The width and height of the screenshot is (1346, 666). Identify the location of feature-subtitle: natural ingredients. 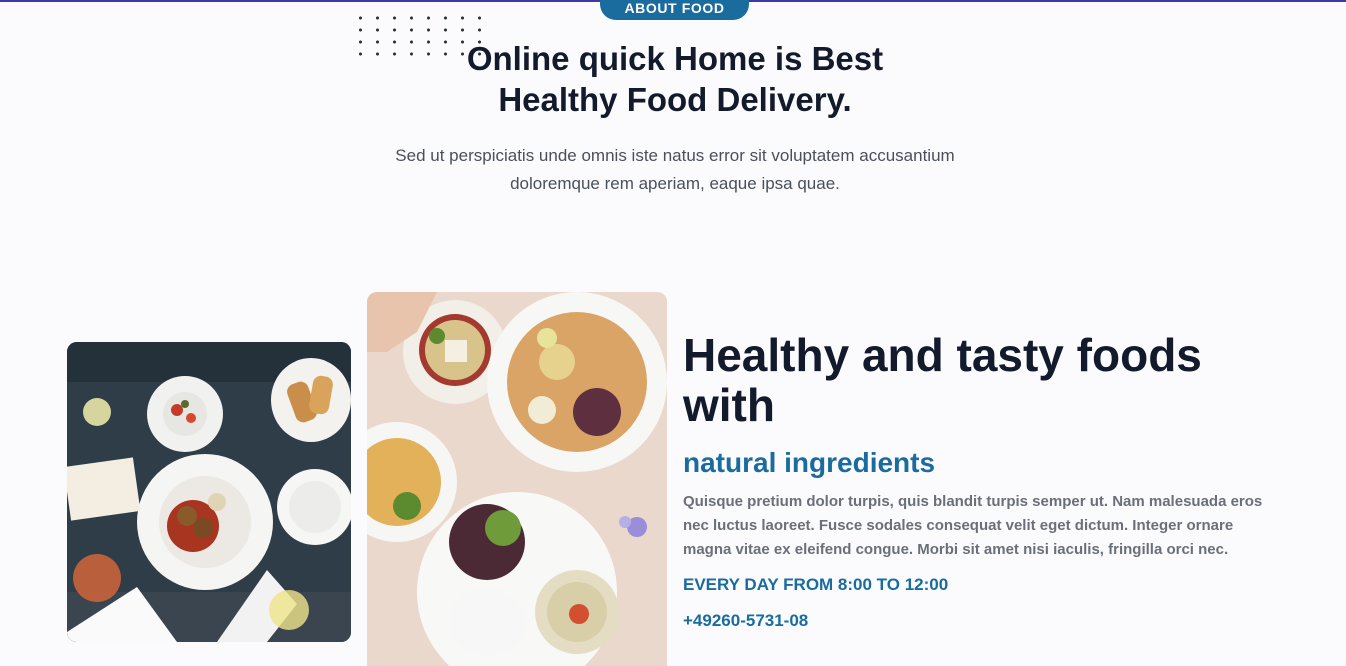
(809, 462).